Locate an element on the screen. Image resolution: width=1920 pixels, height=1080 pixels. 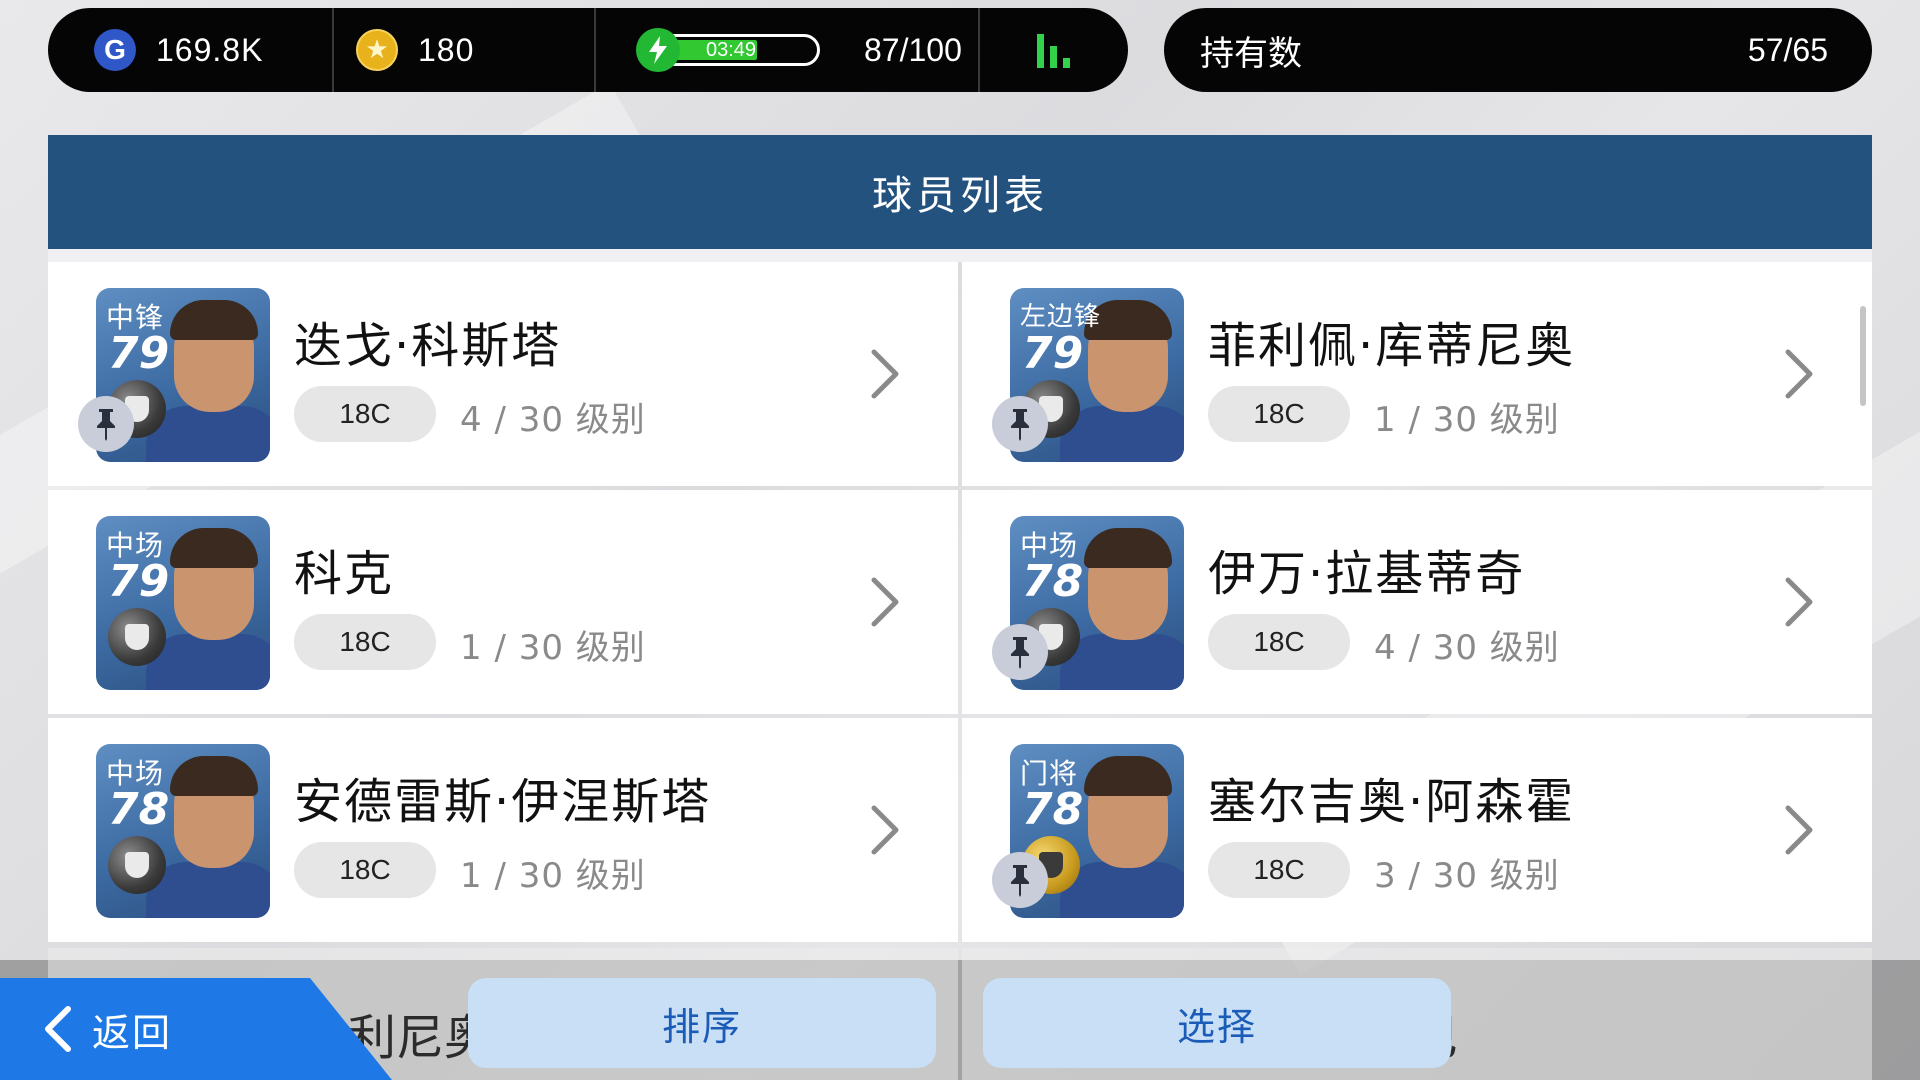
player-name: 塞尔吉奥·阿森霍 is located at coordinates (1392, 802).